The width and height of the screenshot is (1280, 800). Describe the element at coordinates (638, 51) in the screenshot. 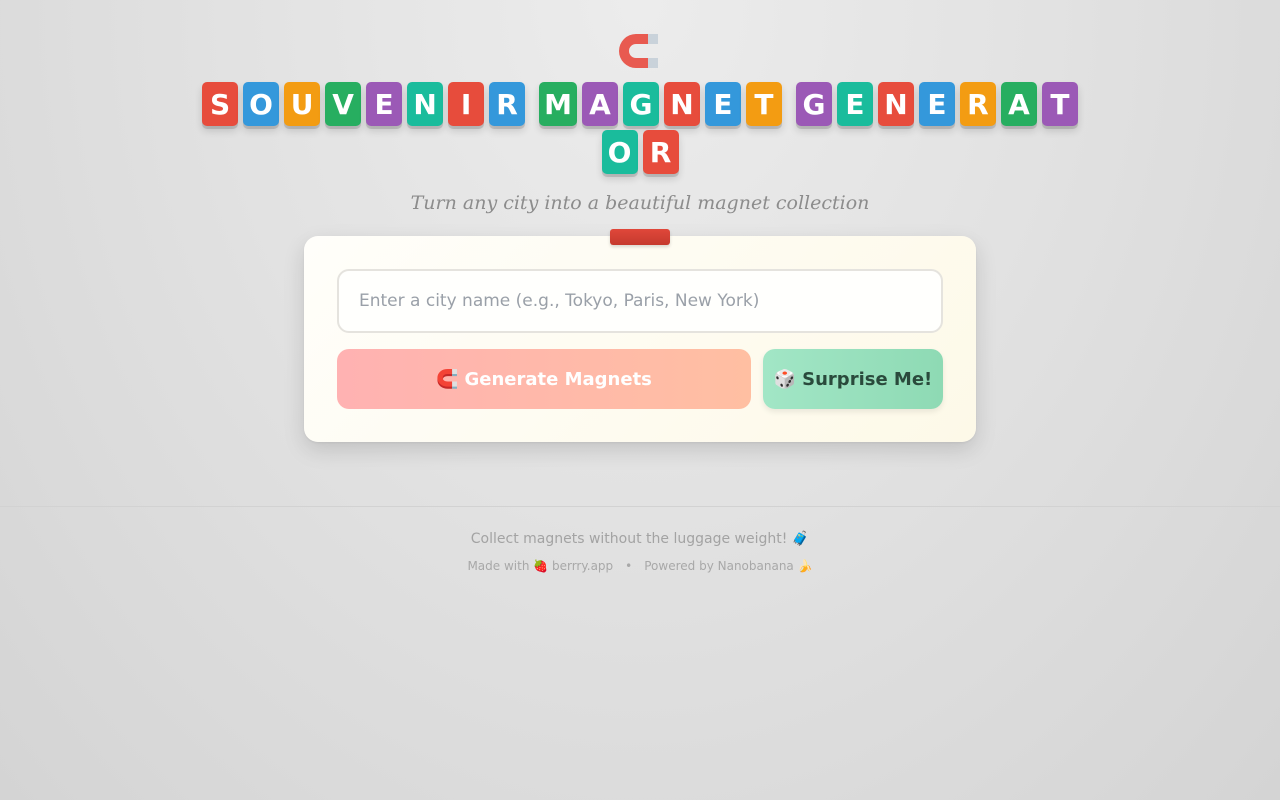

I see `magnet-icon` at that location.